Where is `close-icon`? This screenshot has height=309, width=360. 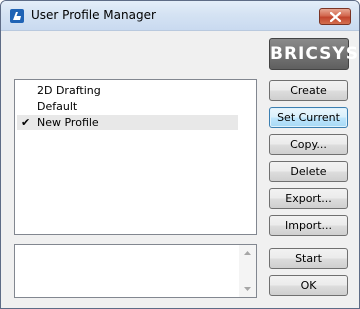
close-icon is located at coordinates (335, 17).